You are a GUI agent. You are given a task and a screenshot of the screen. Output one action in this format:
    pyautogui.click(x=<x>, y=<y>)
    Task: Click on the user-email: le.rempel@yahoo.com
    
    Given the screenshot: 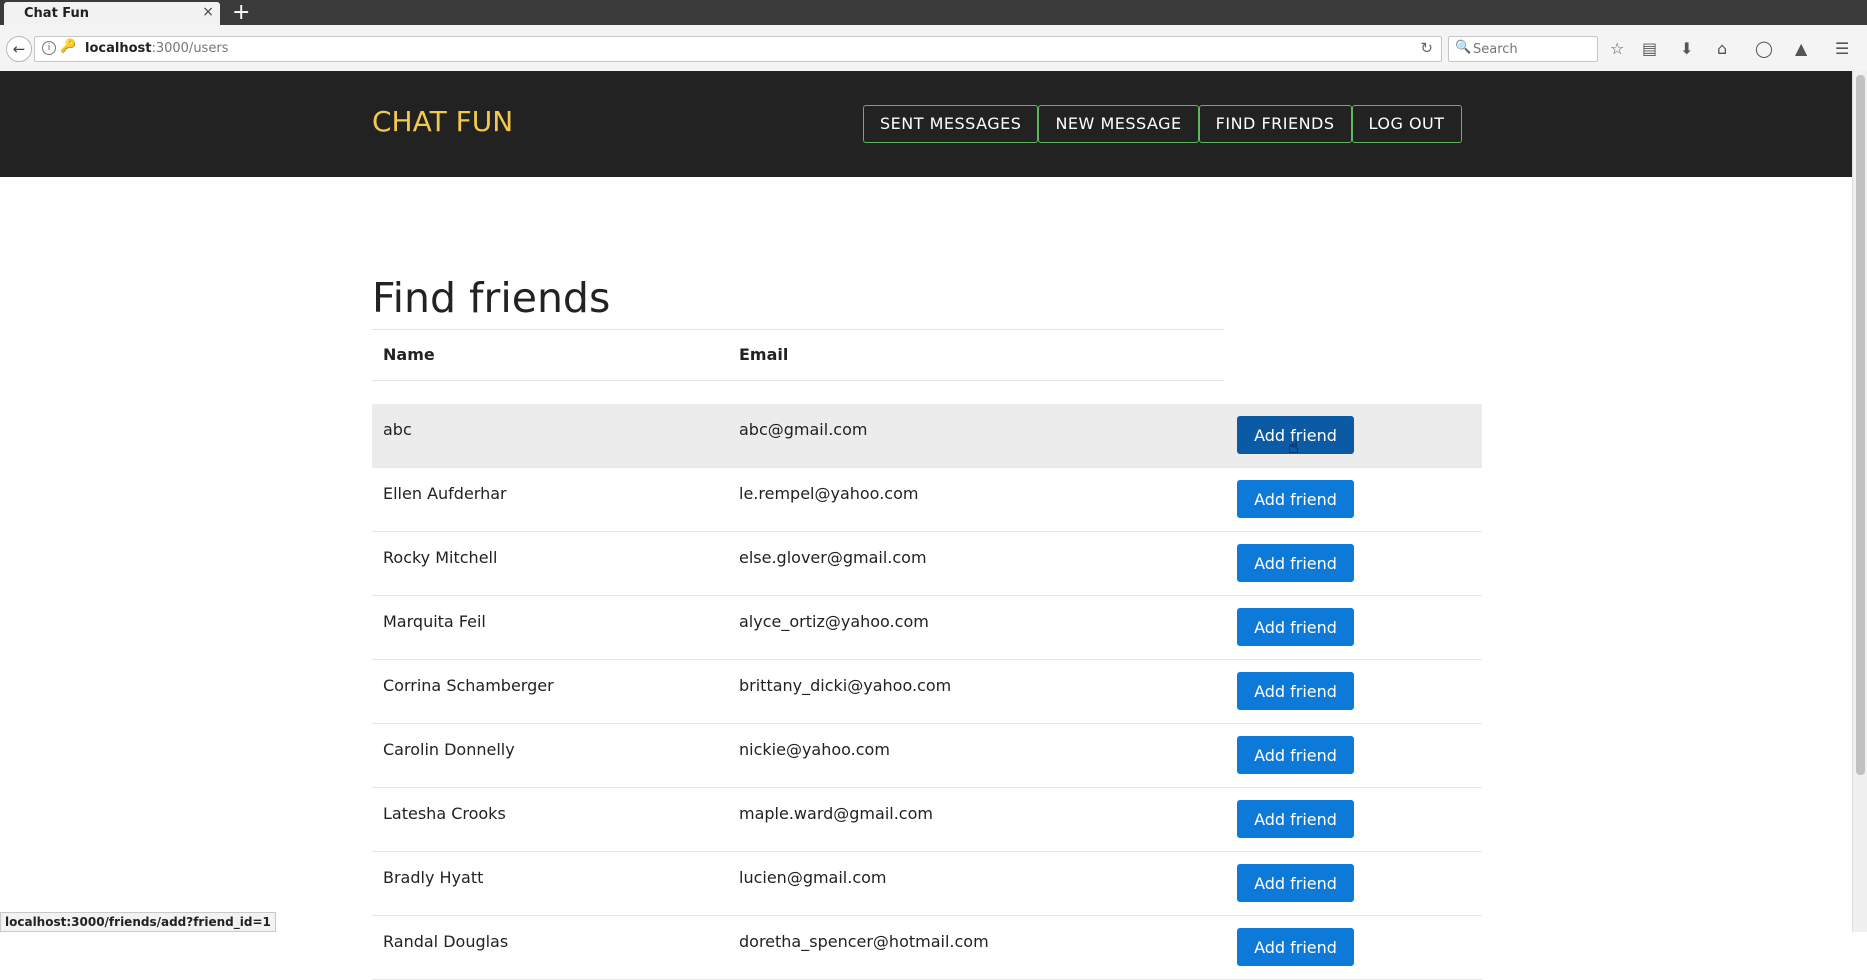 What is the action you would take?
    pyautogui.click(x=829, y=493)
    